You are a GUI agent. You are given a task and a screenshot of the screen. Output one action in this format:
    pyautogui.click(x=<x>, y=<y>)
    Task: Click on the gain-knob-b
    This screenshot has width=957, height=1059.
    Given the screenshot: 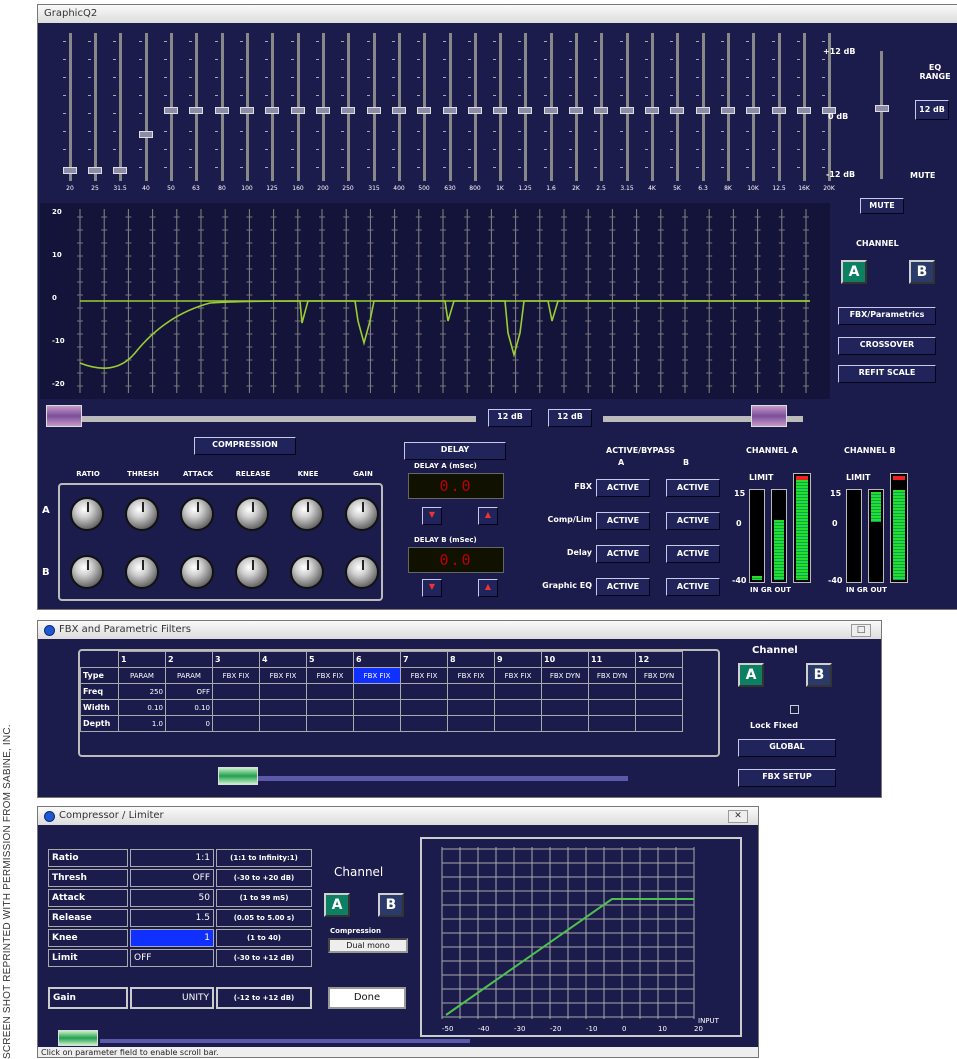 What is the action you would take?
    pyautogui.click(x=362, y=572)
    